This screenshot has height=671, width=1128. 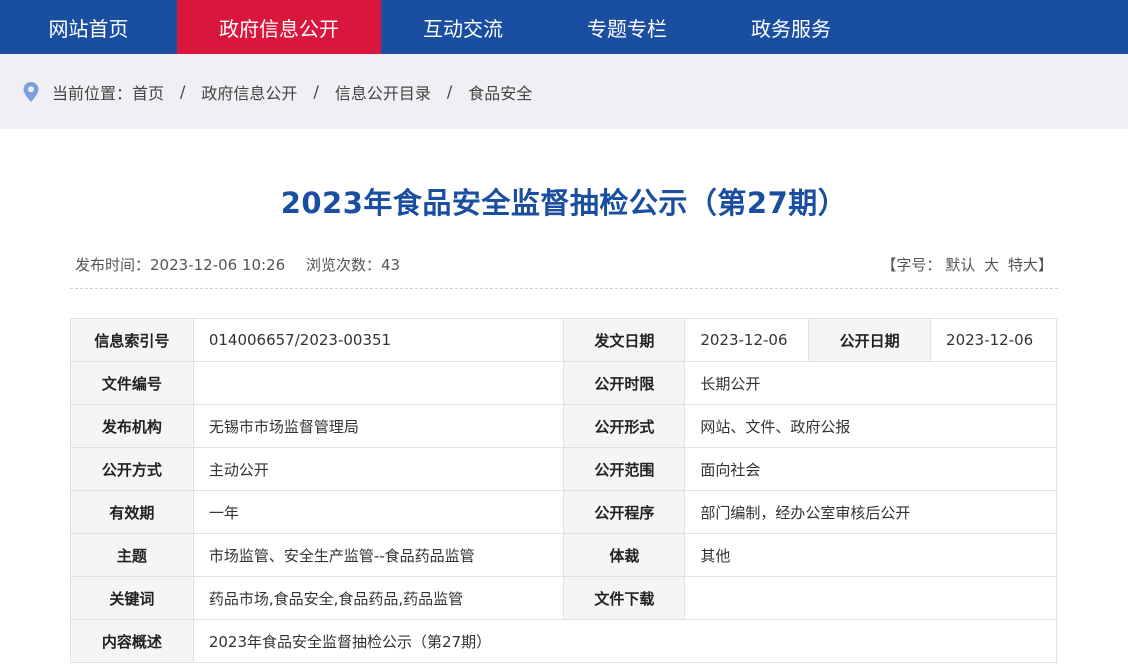 What do you see at coordinates (870, 598) in the screenshot?
I see `download-value` at bounding box center [870, 598].